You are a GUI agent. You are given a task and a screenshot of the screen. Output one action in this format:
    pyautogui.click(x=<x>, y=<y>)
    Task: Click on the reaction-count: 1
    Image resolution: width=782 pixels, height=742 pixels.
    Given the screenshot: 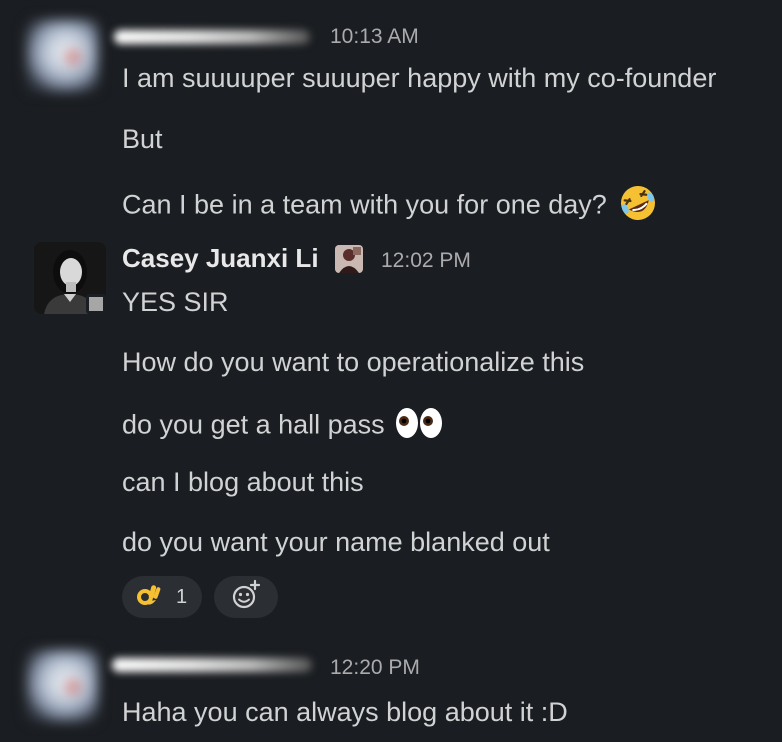 What is the action you would take?
    pyautogui.click(x=182, y=596)
    